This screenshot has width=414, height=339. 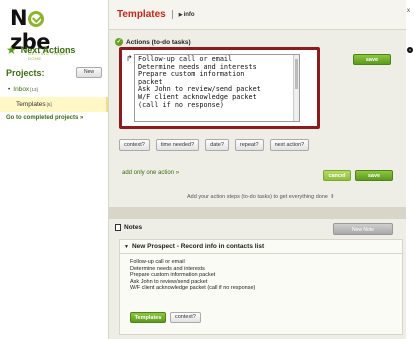 What do you see at coordinates (158, 42) in the screenshot?
I see `actions-heading-label: Actions (to-do tasks)` at bounding box center [158, 42].